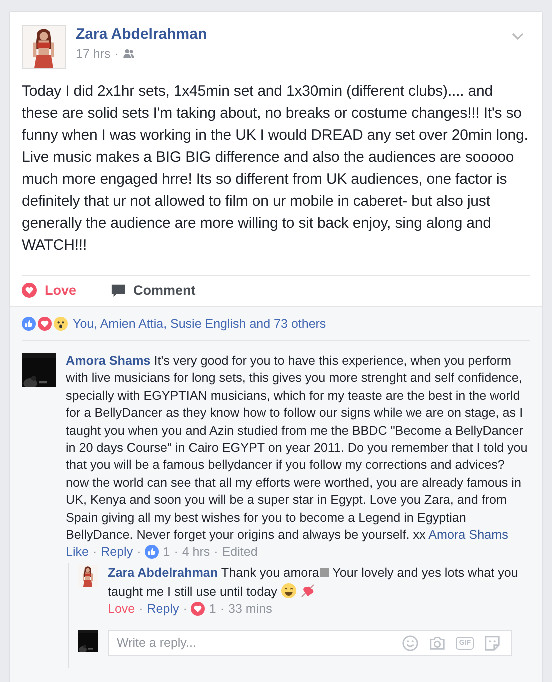  I want to click on reaction-link: Like, so click(77, 552).